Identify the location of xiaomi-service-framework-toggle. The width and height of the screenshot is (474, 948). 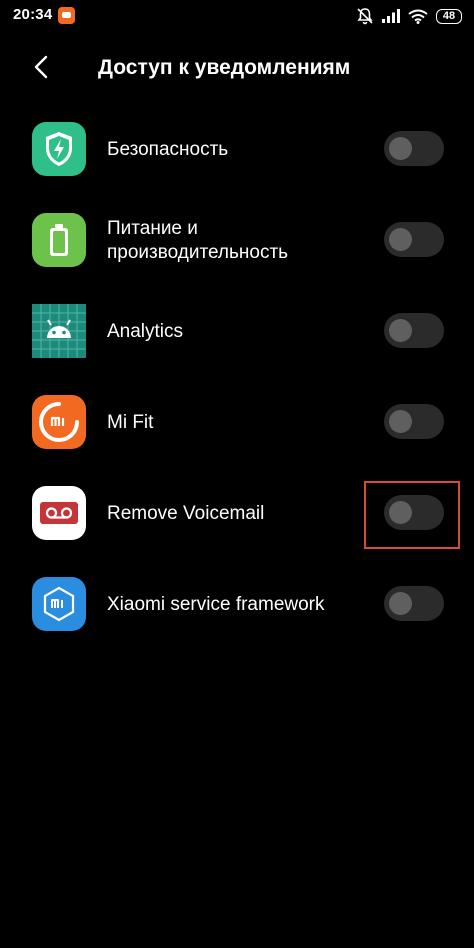
(414, 603).